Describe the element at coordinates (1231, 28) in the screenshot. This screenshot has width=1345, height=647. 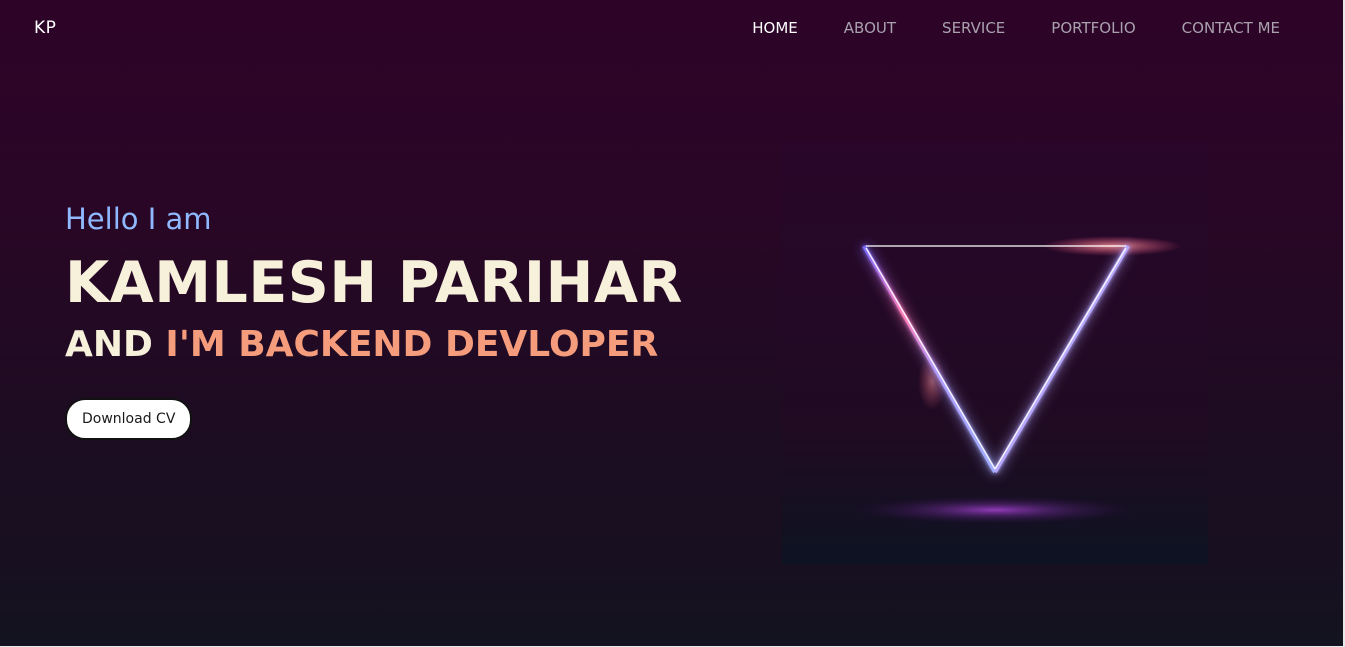
I see `nav-contact-me: CONTACT ME` at that location.